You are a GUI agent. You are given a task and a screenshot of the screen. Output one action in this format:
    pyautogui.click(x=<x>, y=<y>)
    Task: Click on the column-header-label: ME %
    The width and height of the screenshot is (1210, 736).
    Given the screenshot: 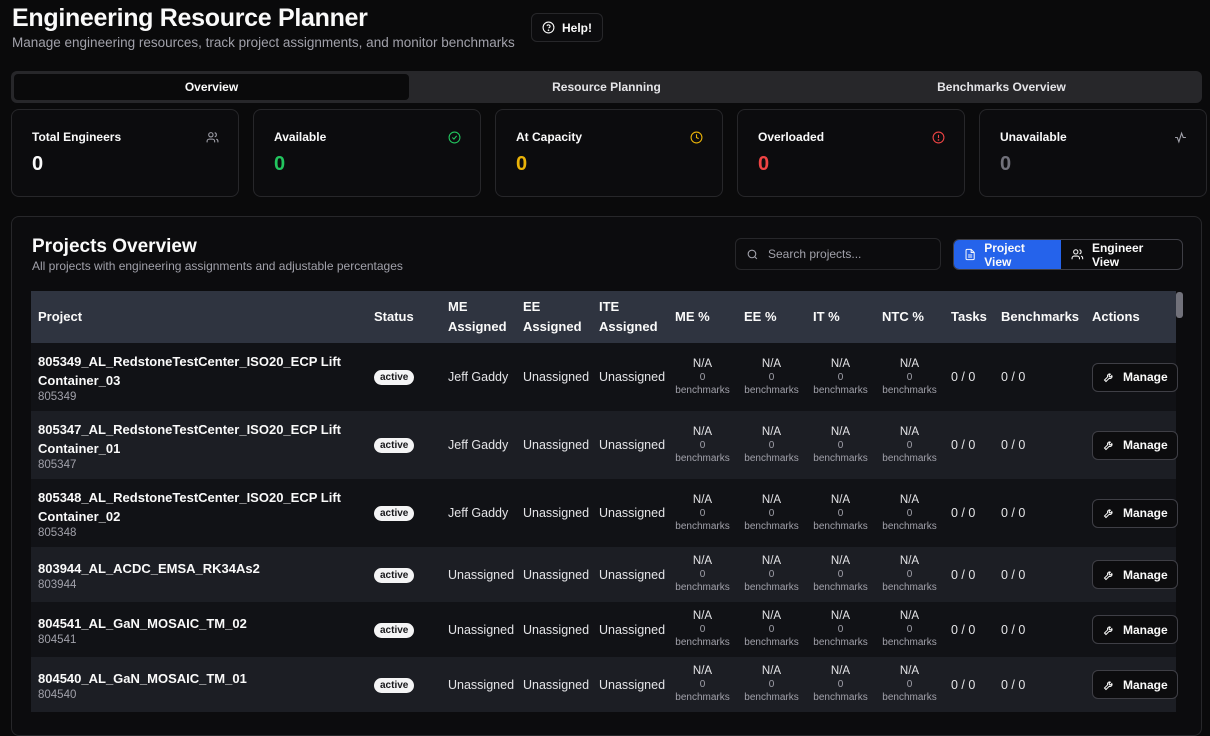 What is the action you would take?
    pyautogui.click(x=692, y=316)
    